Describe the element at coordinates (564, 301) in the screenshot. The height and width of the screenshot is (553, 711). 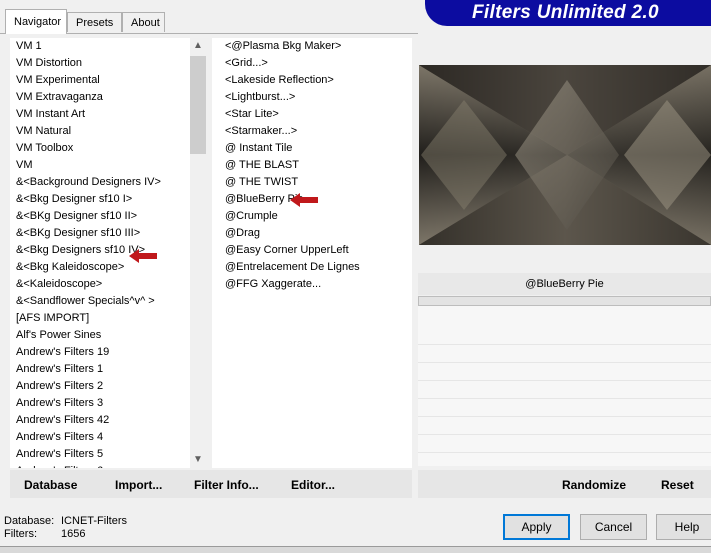
I see `parameter-slider` at that location.